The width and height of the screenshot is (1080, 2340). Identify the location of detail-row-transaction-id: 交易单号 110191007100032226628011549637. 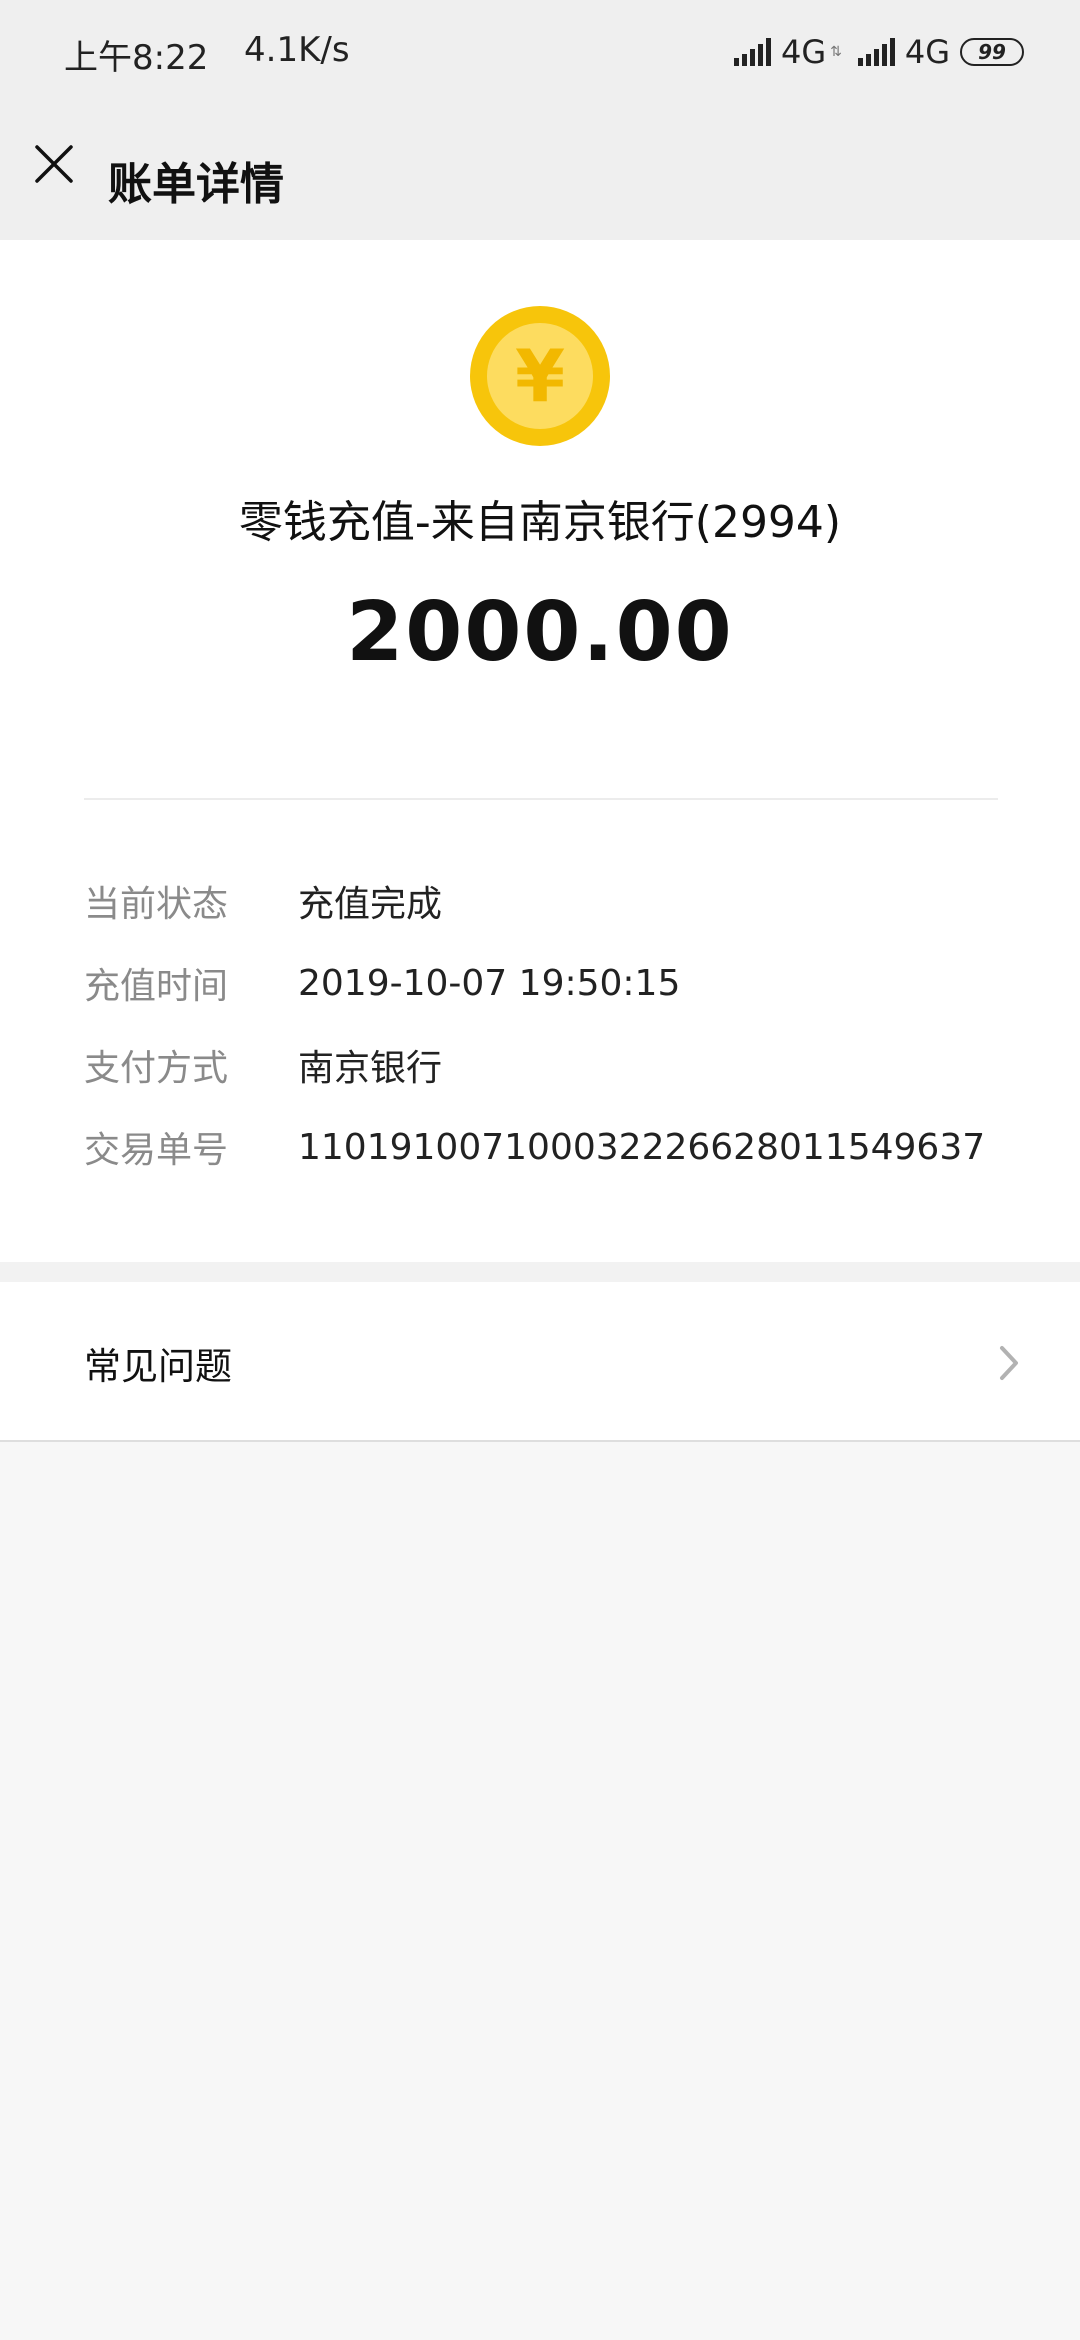
(554, 1147).